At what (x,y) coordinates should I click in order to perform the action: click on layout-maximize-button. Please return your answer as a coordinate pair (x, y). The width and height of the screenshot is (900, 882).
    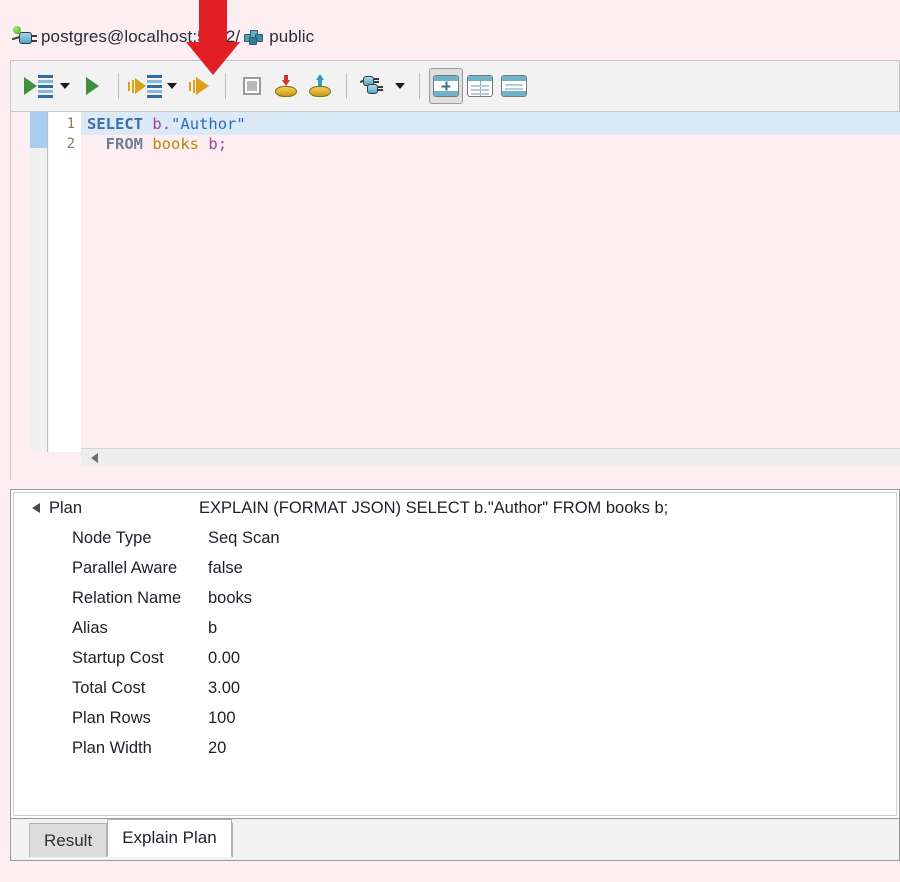
    Looking at the image, I should click on (514, 86).